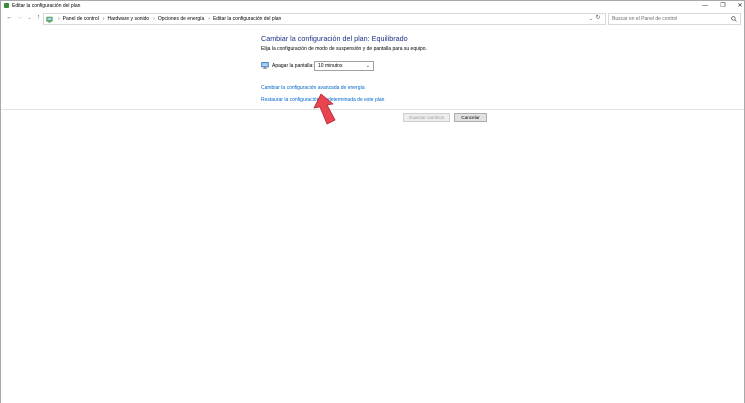  I want to click on search-input, so click(671, 19).